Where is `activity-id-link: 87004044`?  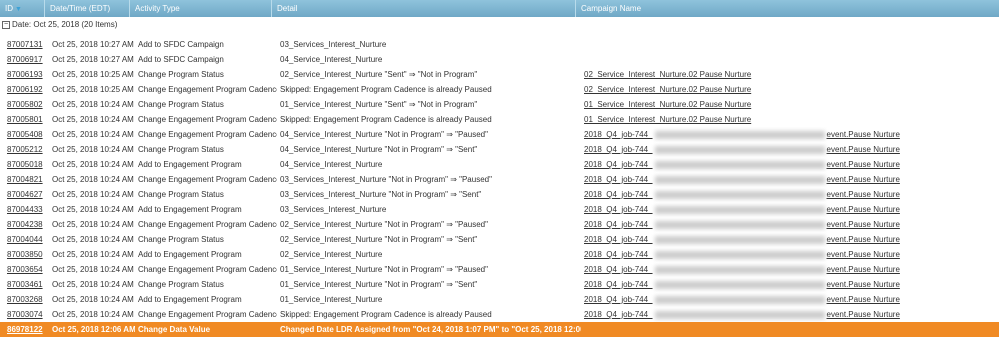 activity-id-link: 87004044 is located at coordinates (25, 239).